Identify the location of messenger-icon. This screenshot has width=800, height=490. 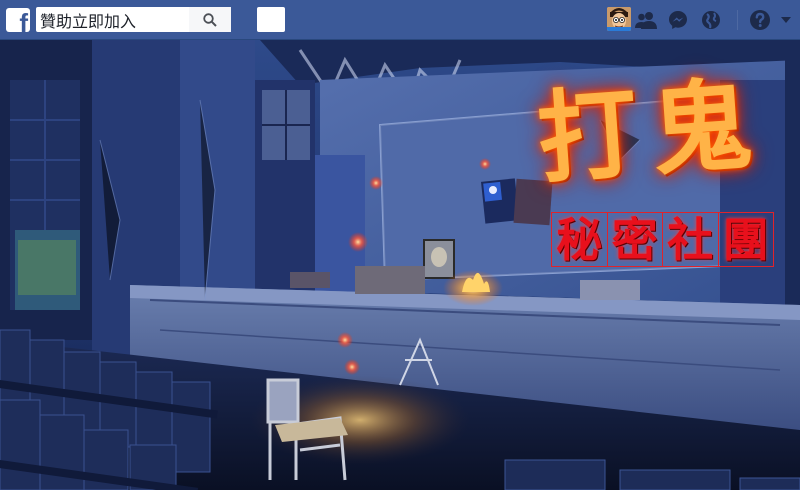
(678, 20).